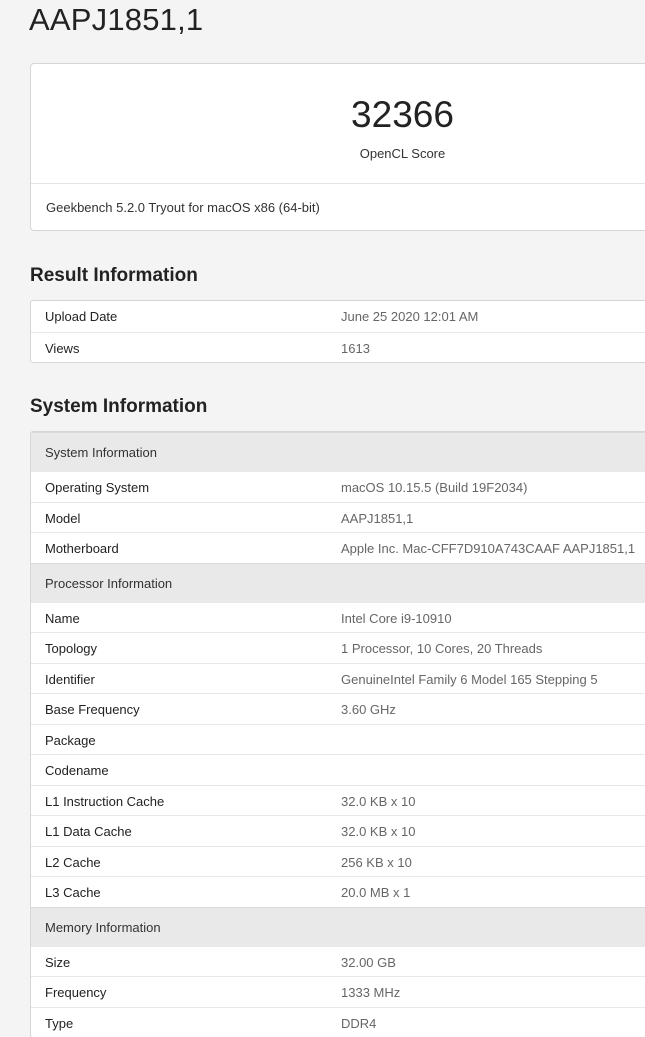 The image size is (645, 1037). Describe the element at coordinates (70, 679) in the screenshot. I see `row-key: Identifier` at that location.